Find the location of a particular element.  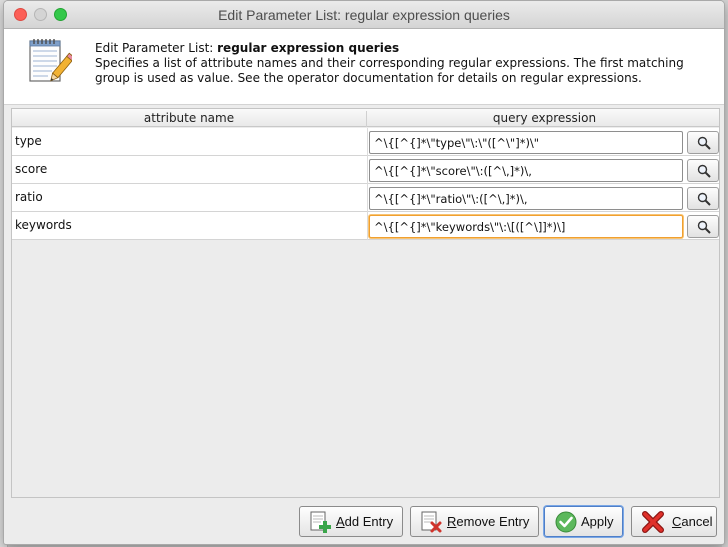

add-entry-button: Add Entry is located at coordinates (351, 521).